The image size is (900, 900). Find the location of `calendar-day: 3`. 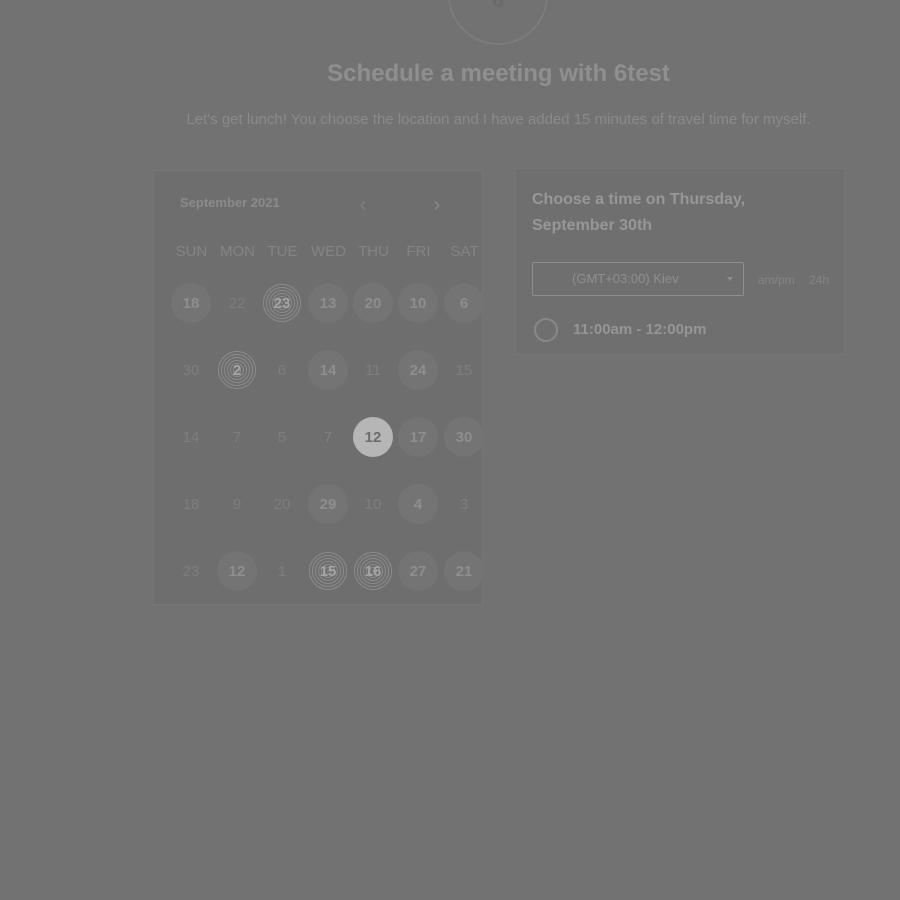

calendar-day: 3 is located at coordinates (464, 504).